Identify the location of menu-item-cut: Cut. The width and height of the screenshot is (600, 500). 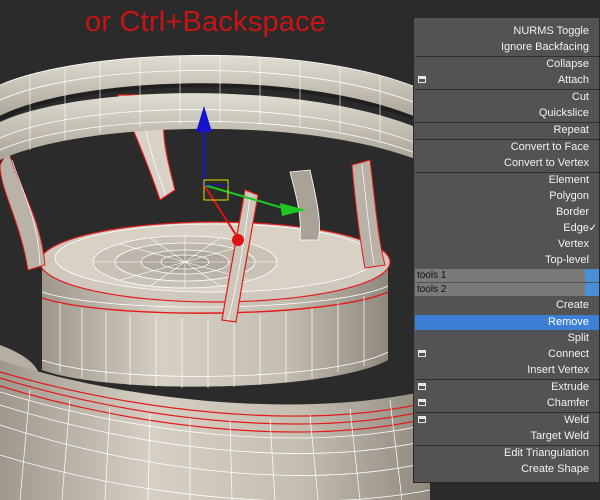
(507, 97).